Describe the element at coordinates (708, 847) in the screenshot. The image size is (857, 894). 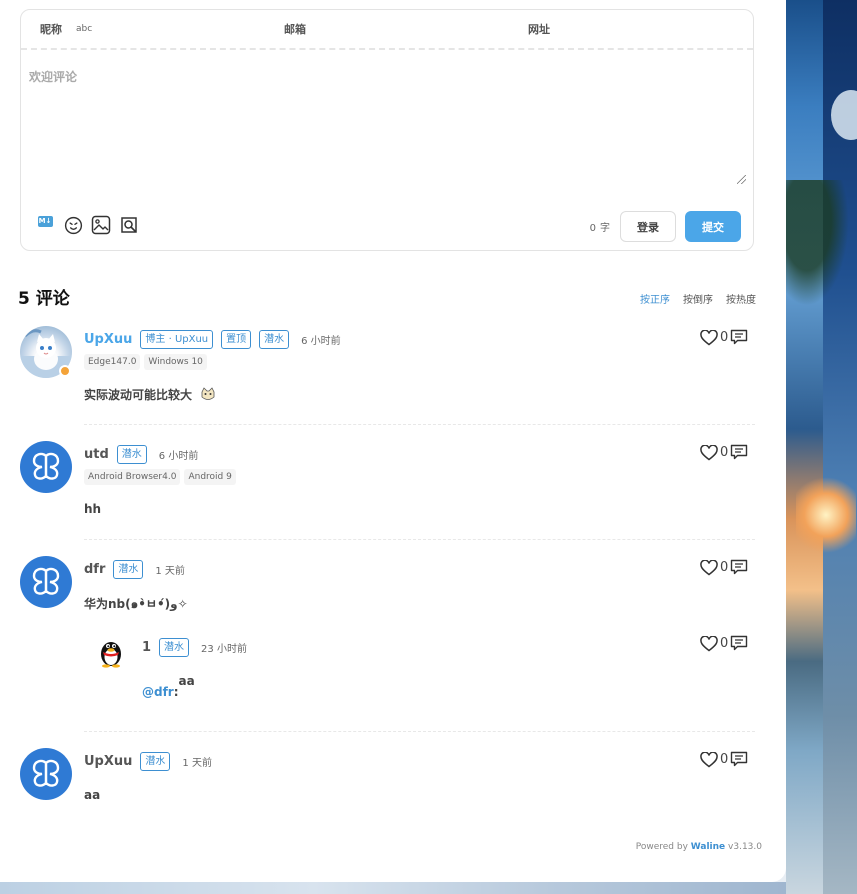
I see `waline-link: Waline` at that location.